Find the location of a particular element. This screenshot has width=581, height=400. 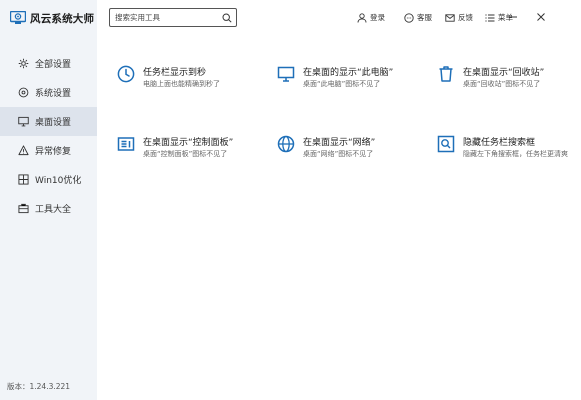

close-icon is located at coordinates (541, 17).